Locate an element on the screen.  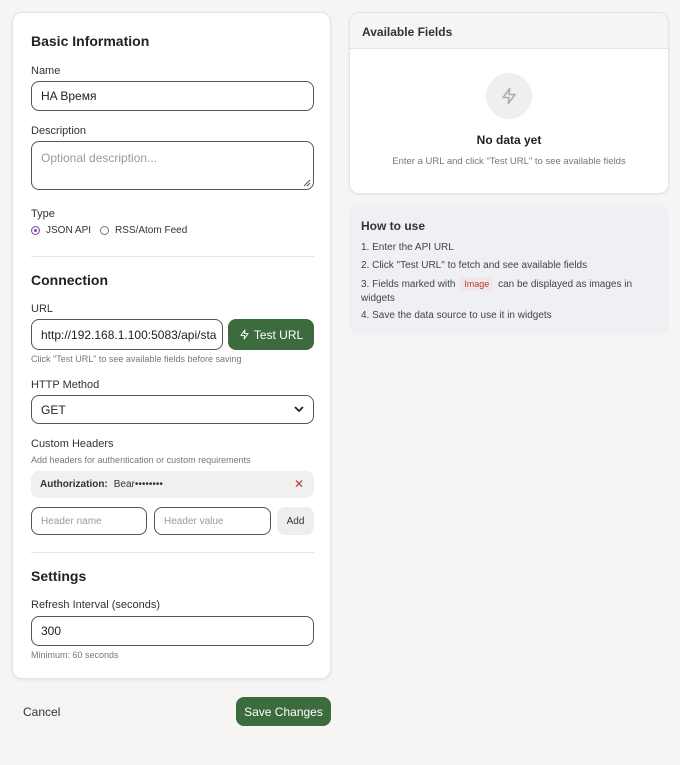
save-changes-label: Save Changes is located at coordinates (283, 711).